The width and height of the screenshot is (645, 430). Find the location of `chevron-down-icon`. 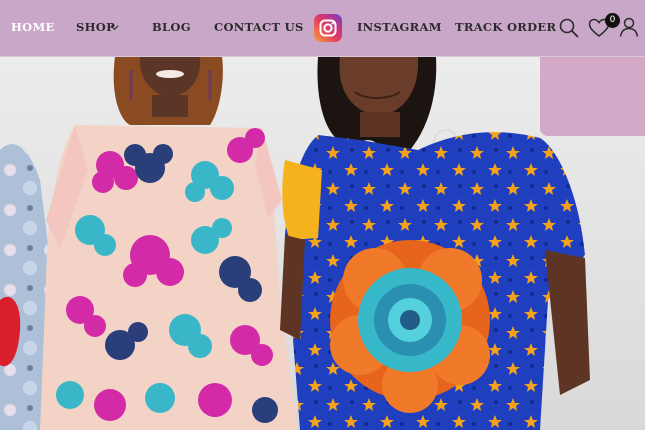

chevron-down-icon is located at coordinates (114, 27).